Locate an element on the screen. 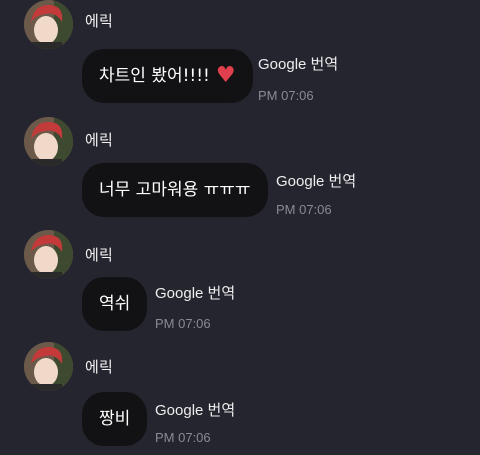 This screenshot has width=480, height=455. heart-icon: ♥ is located at coordinates (225, 75).